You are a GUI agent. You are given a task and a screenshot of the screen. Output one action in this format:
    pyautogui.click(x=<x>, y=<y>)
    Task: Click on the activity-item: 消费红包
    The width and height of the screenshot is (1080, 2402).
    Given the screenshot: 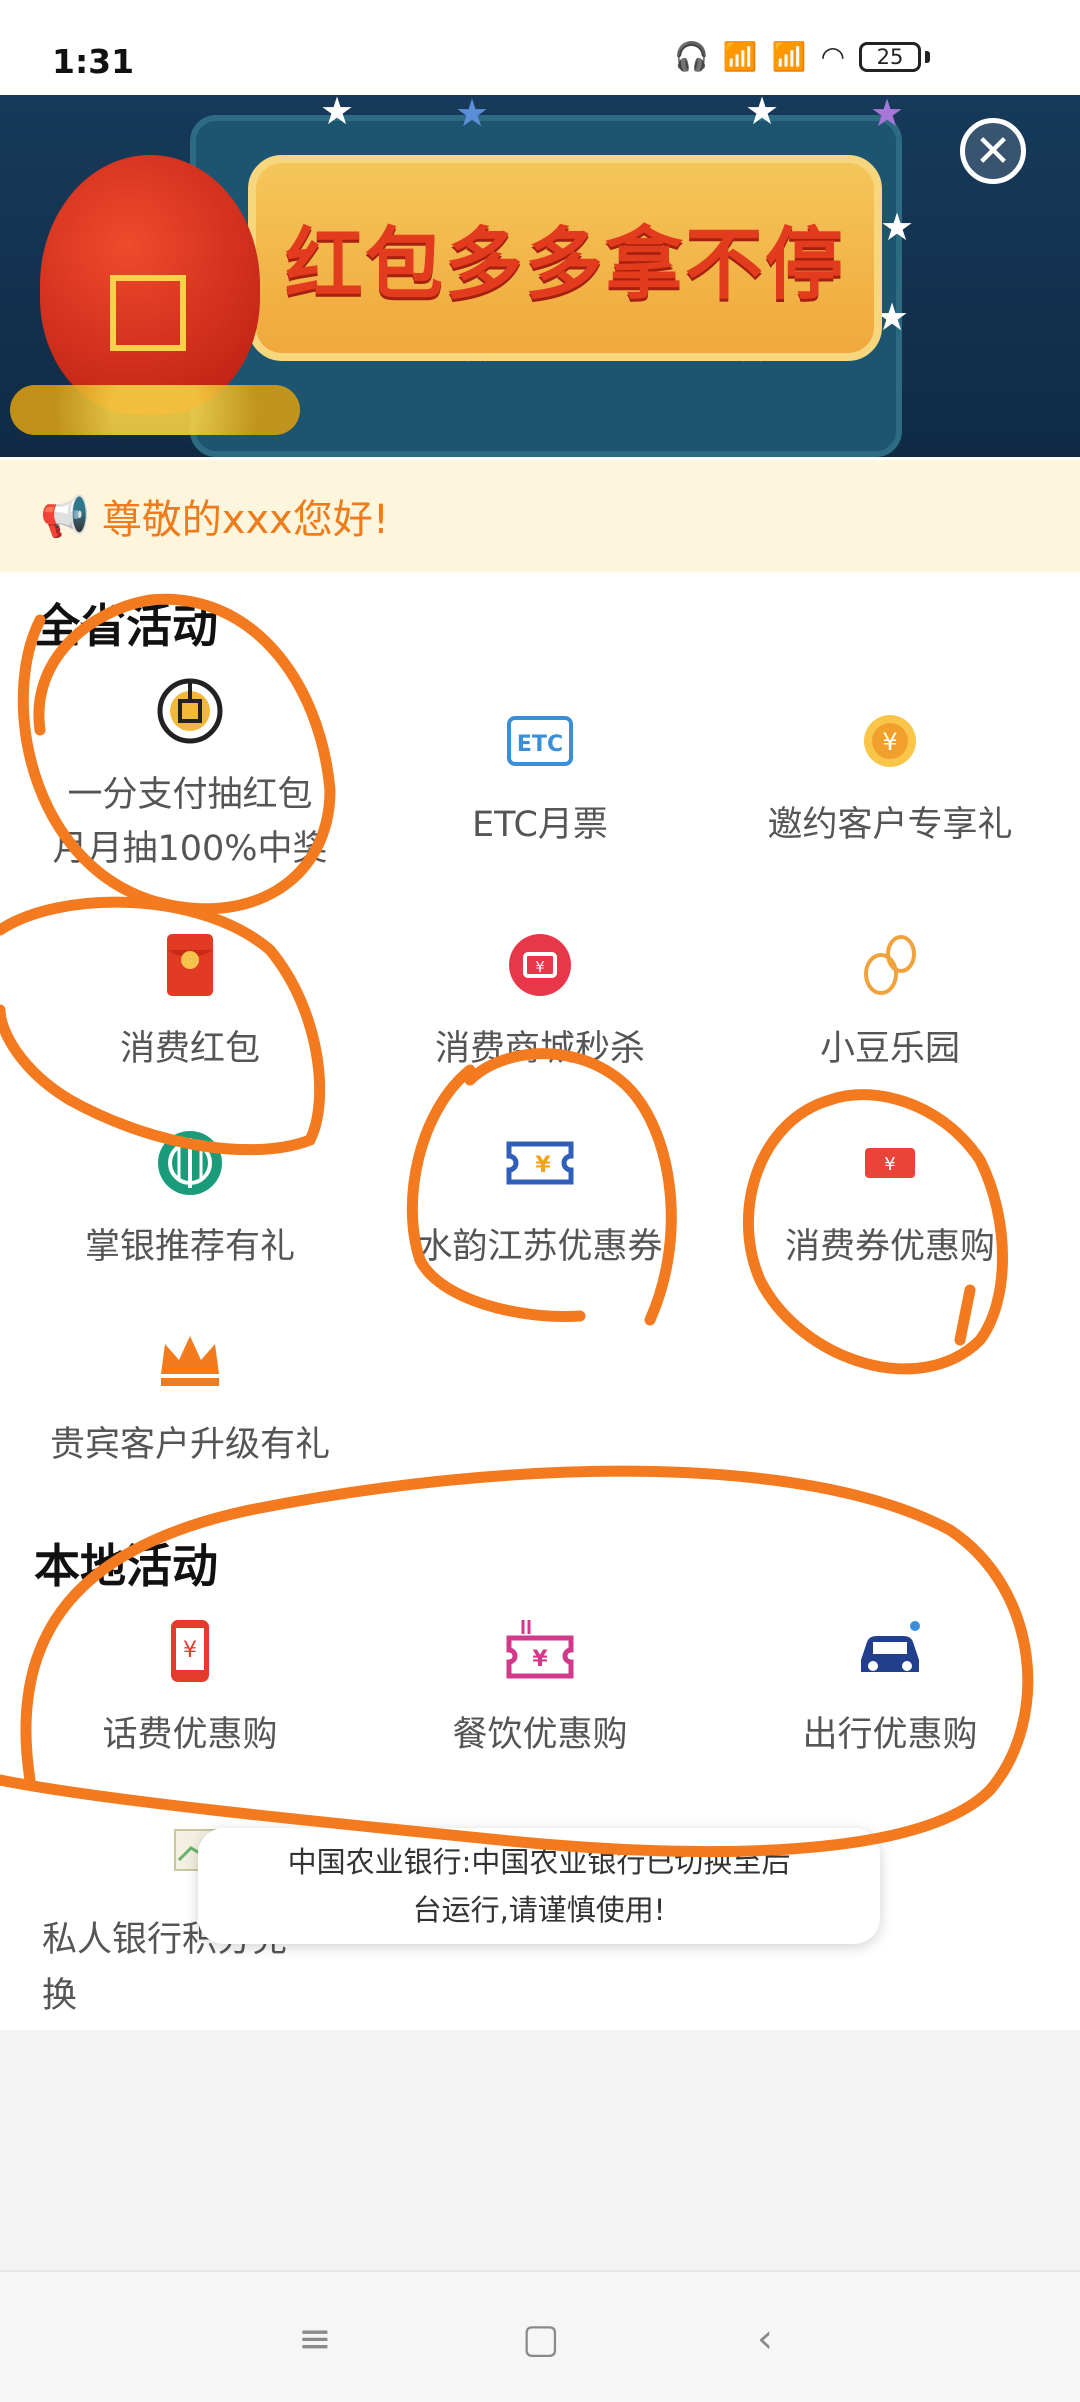 What is the action you would take?
    pyautogui.click(x=190, y=1003)
    